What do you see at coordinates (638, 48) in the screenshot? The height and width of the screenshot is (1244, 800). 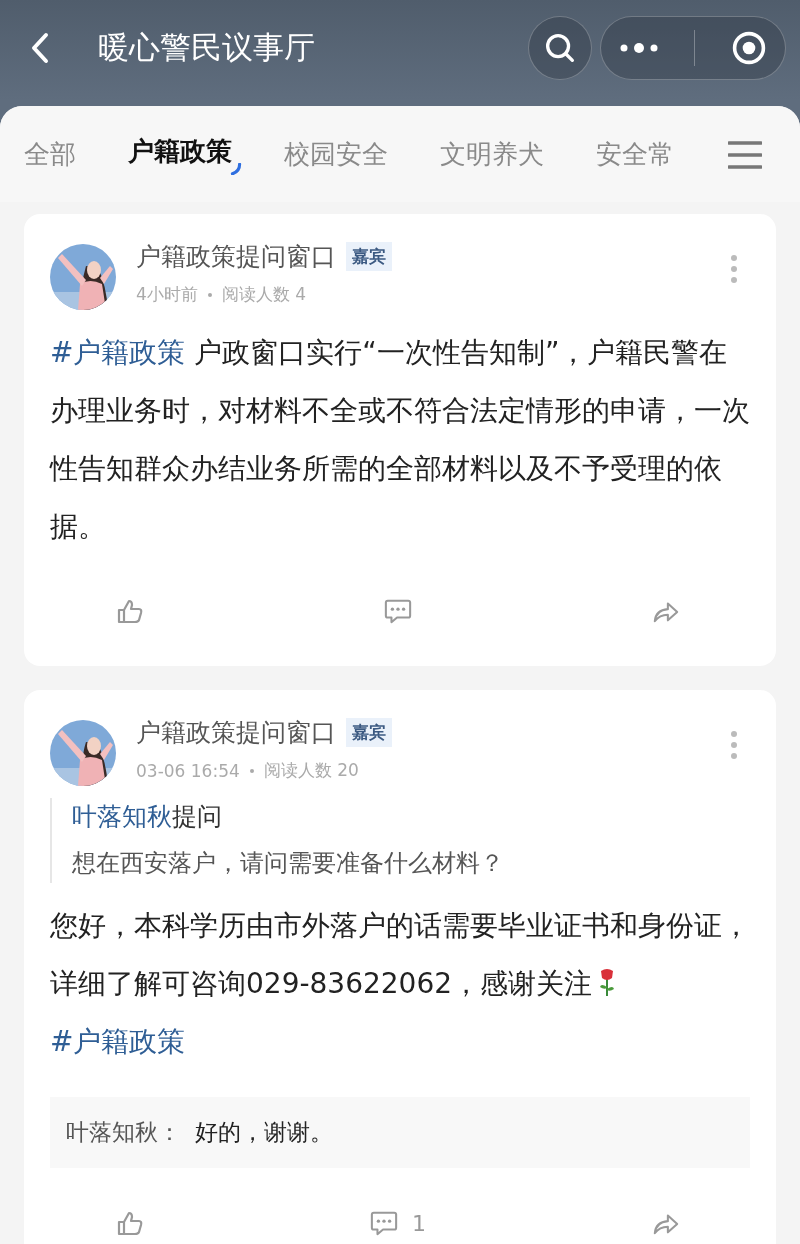 I see `more-icon` at bounding box center [638, 48].